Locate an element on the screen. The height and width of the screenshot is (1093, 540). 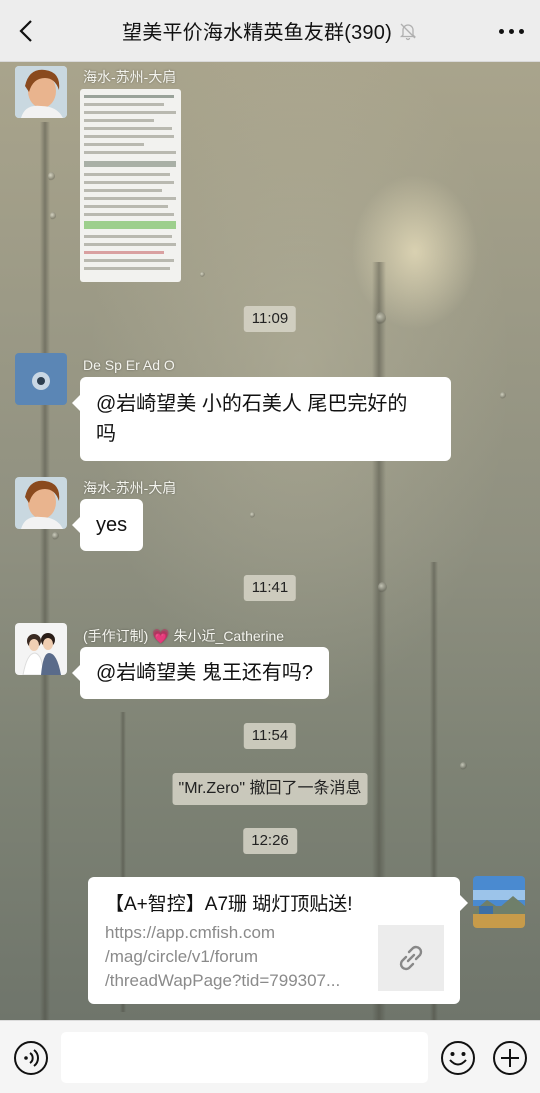
emoji-button is located at coordinates (458, 1058).